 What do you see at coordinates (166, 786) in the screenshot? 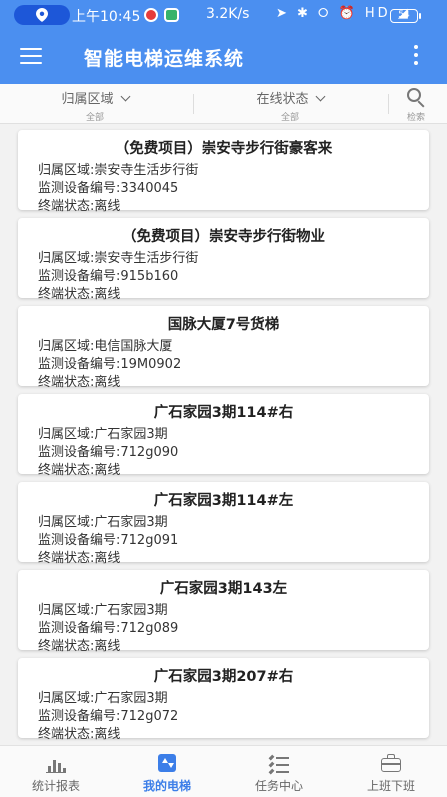
I see `tab-my-elevators-label: 我的电梯` at bounding box center [166, 786].